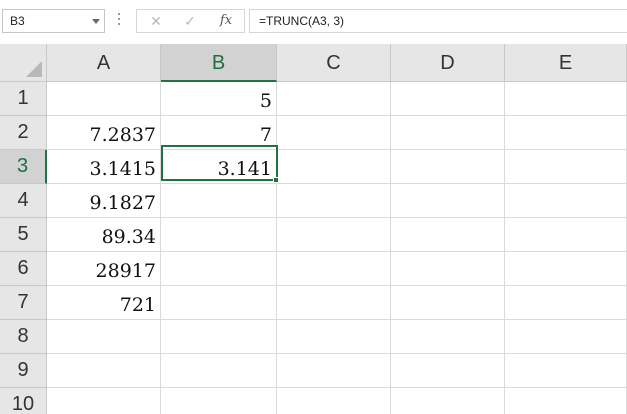  Describe the element at coordinates (23, 371) in the screenshot. I see `row-header-9: 9` at that location.